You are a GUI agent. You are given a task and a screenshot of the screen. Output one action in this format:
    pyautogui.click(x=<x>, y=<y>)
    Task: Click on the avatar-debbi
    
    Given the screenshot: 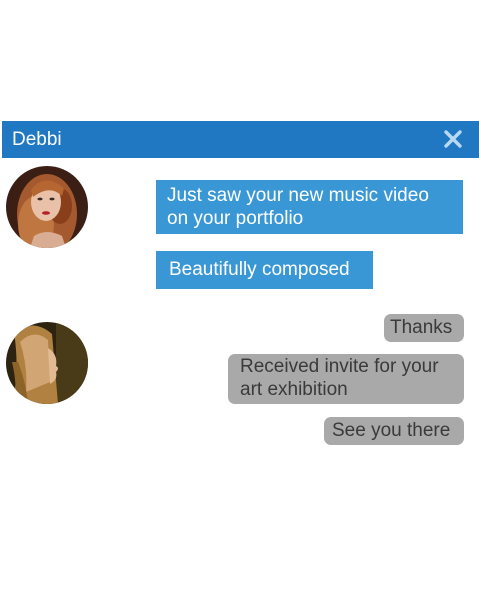 What is the action you would take?
    pyautogui.click(x=47, y=207)
    